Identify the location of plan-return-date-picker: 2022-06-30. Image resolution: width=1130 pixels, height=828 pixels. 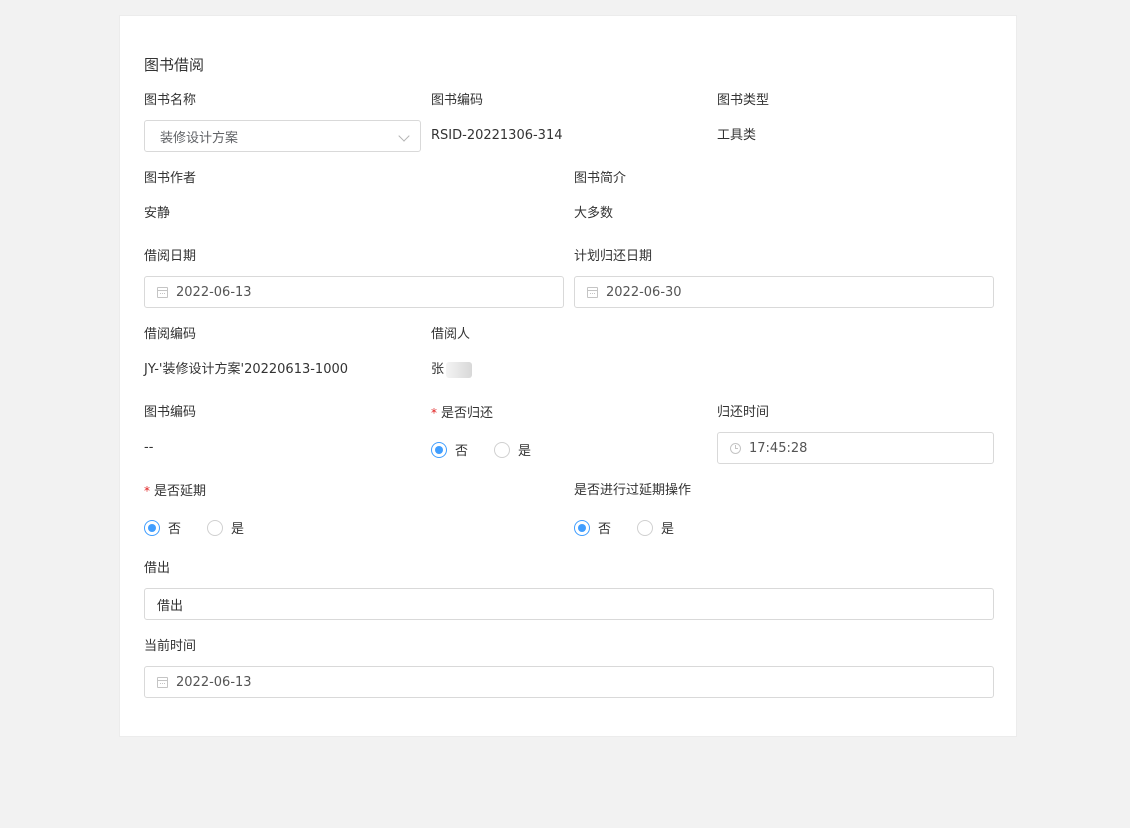
(784, 292).